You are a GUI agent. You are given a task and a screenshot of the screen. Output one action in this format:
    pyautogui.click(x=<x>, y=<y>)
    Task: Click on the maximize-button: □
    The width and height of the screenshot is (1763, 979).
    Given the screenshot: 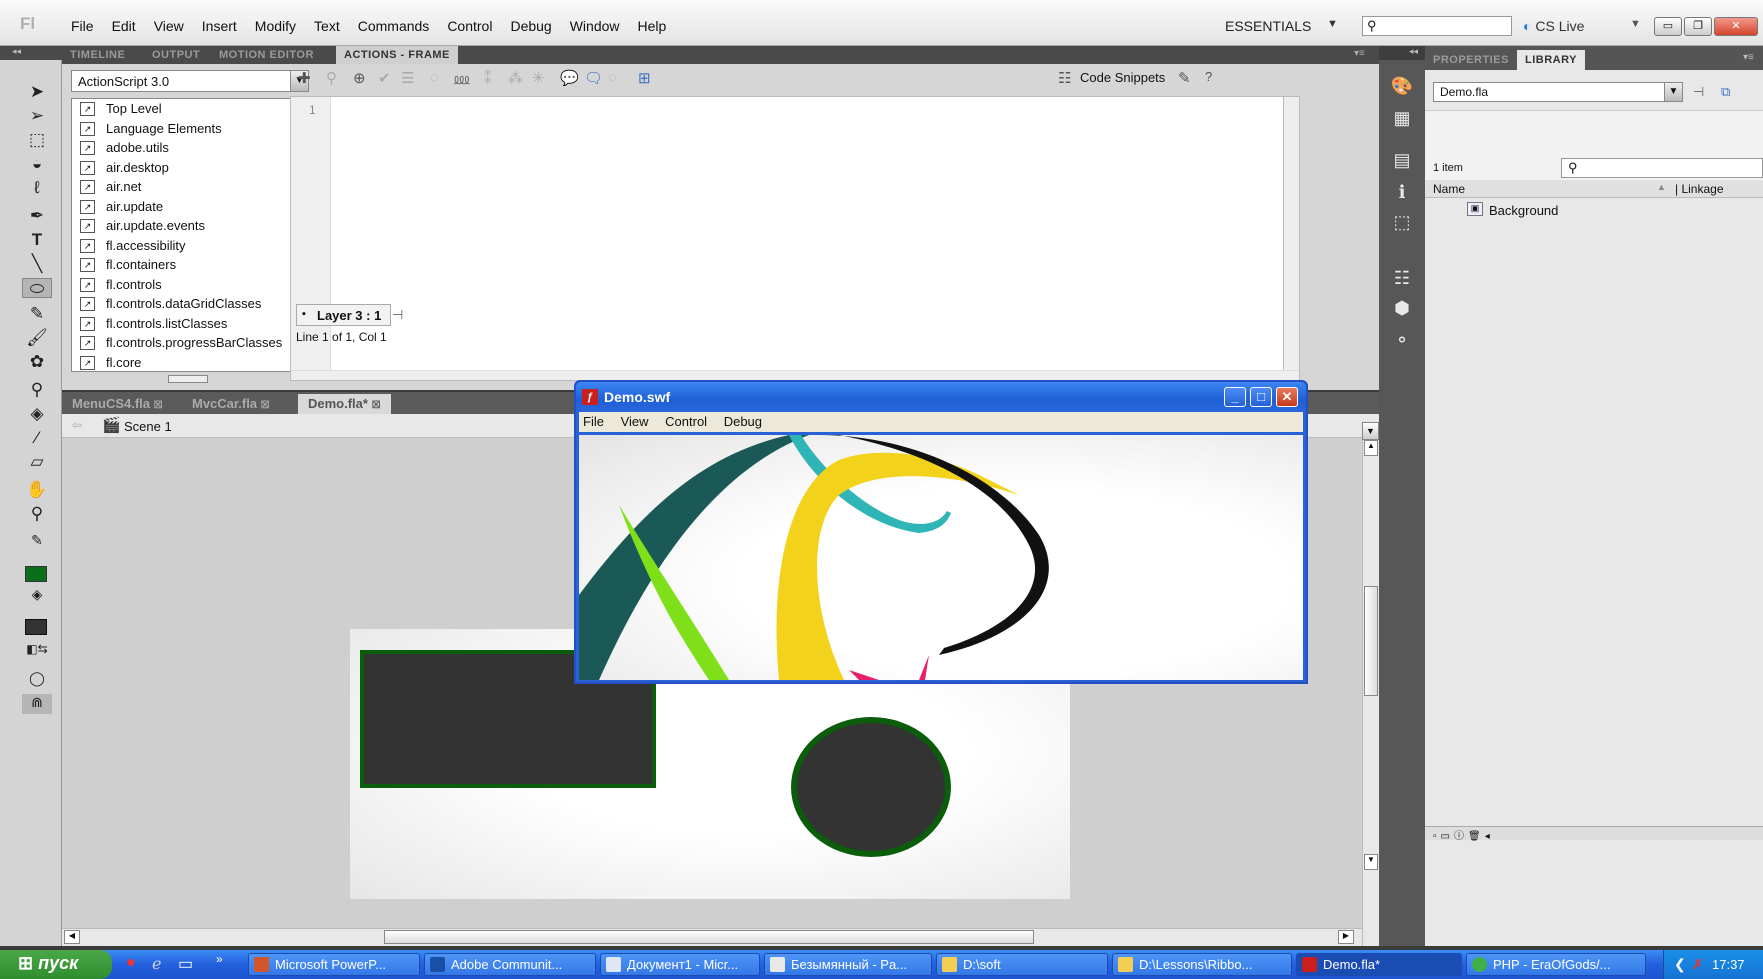 What is the action you would take?
    pyautogui.click(x=1261, y=397)
    